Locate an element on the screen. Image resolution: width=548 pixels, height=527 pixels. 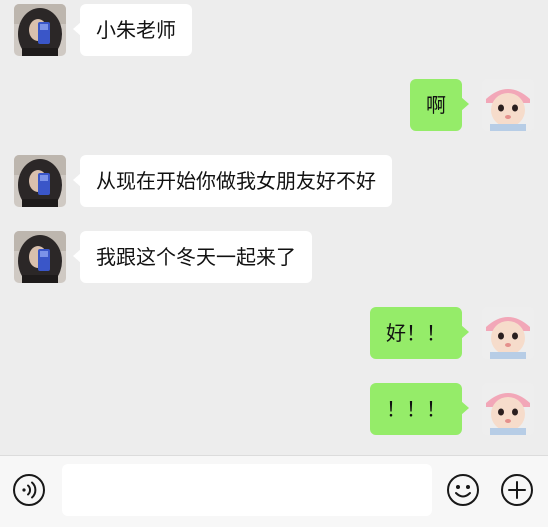
message-input is located at coordinates (247, 490).